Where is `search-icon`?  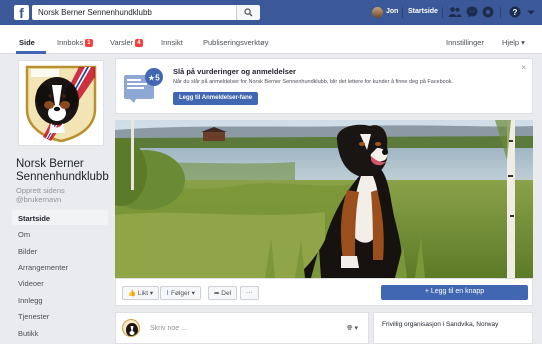
search-icon is located at coordinates (248, 12).